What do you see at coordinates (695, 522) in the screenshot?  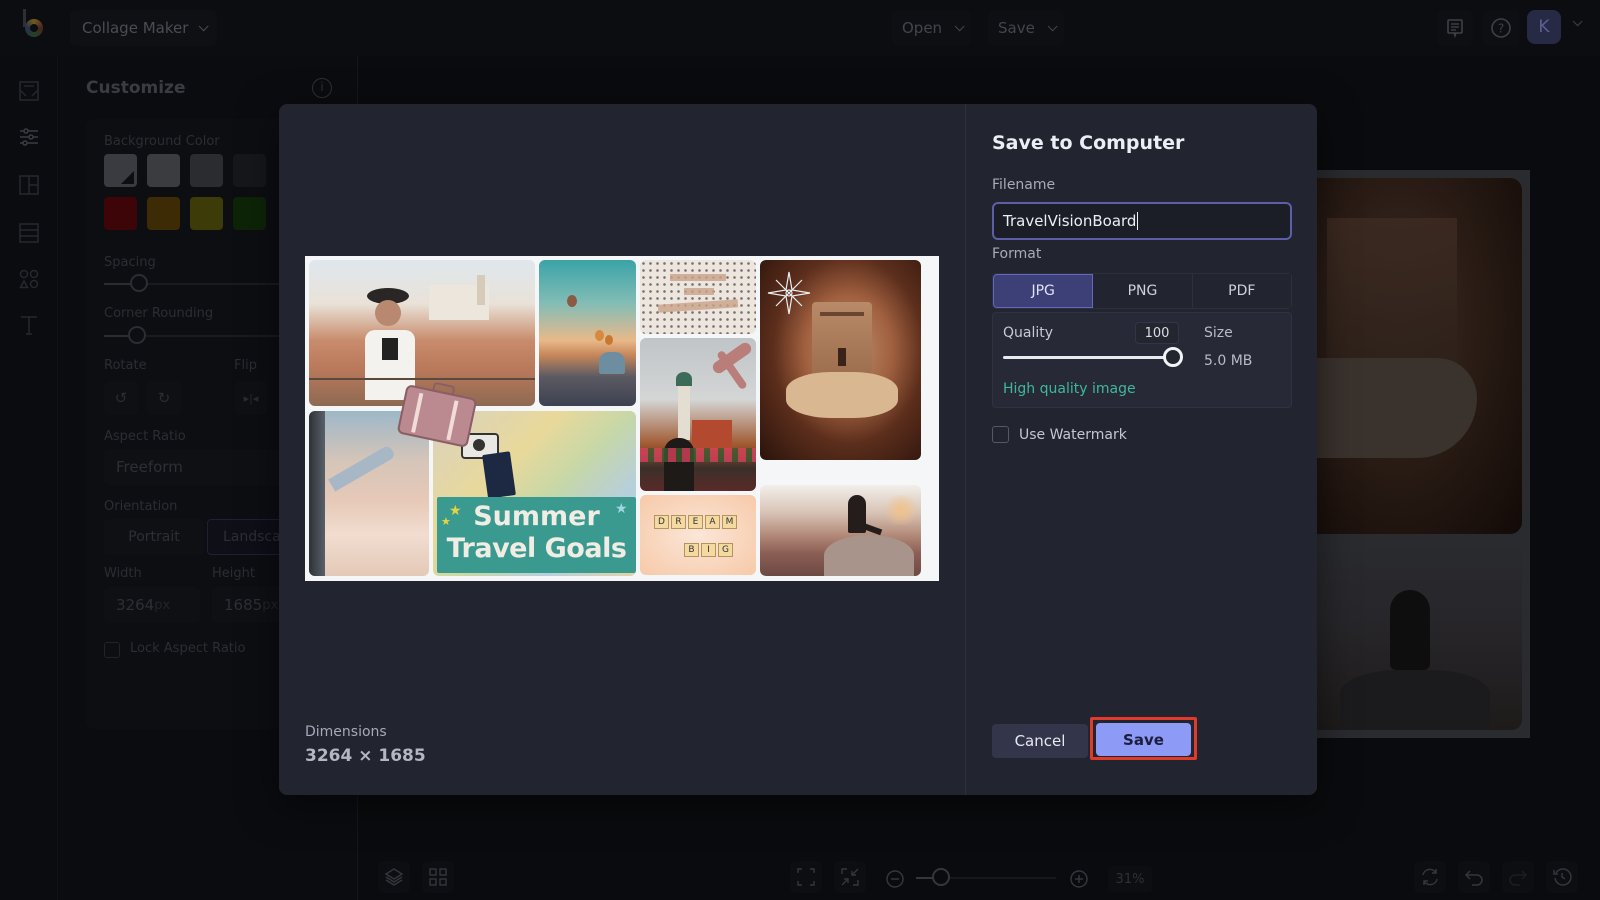 I see `scrabble-dream: D R E A M` at bounding box center [695, 522].